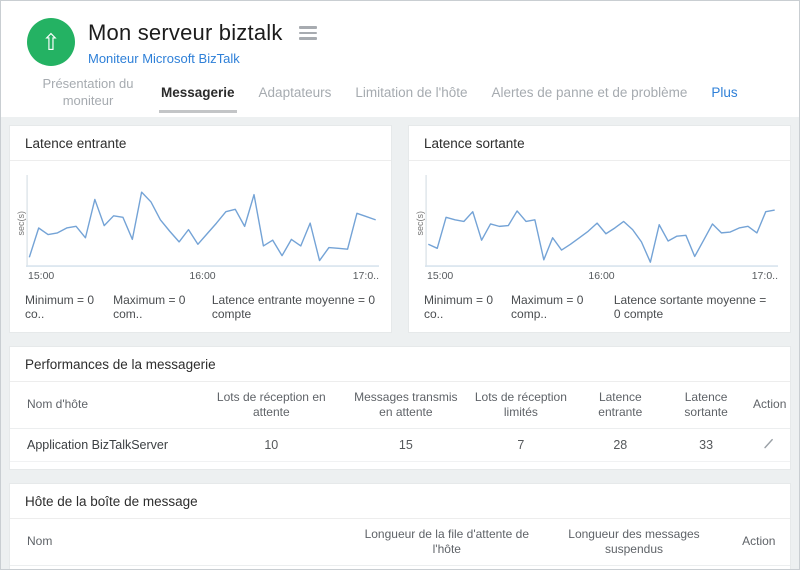 This screenshot has width=800, height=570. Describe the element at coordinates (690, 306) in the screenshot. I see `chart-stat: Latence sortante moyenne = 0 compte` at that location.